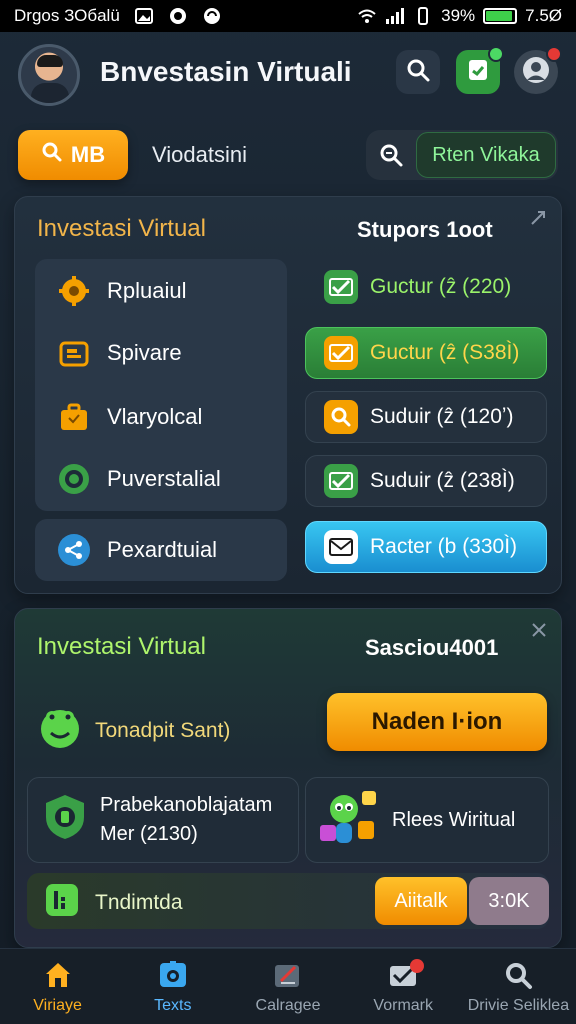 The height and width of the screenshot is (1024, 576). What do you see at coordinates (288, 901) in the screenshot?
I see `bottom-action-row: Tndimtda Aiitalk 3:0K` at bounding box center [288, 901].